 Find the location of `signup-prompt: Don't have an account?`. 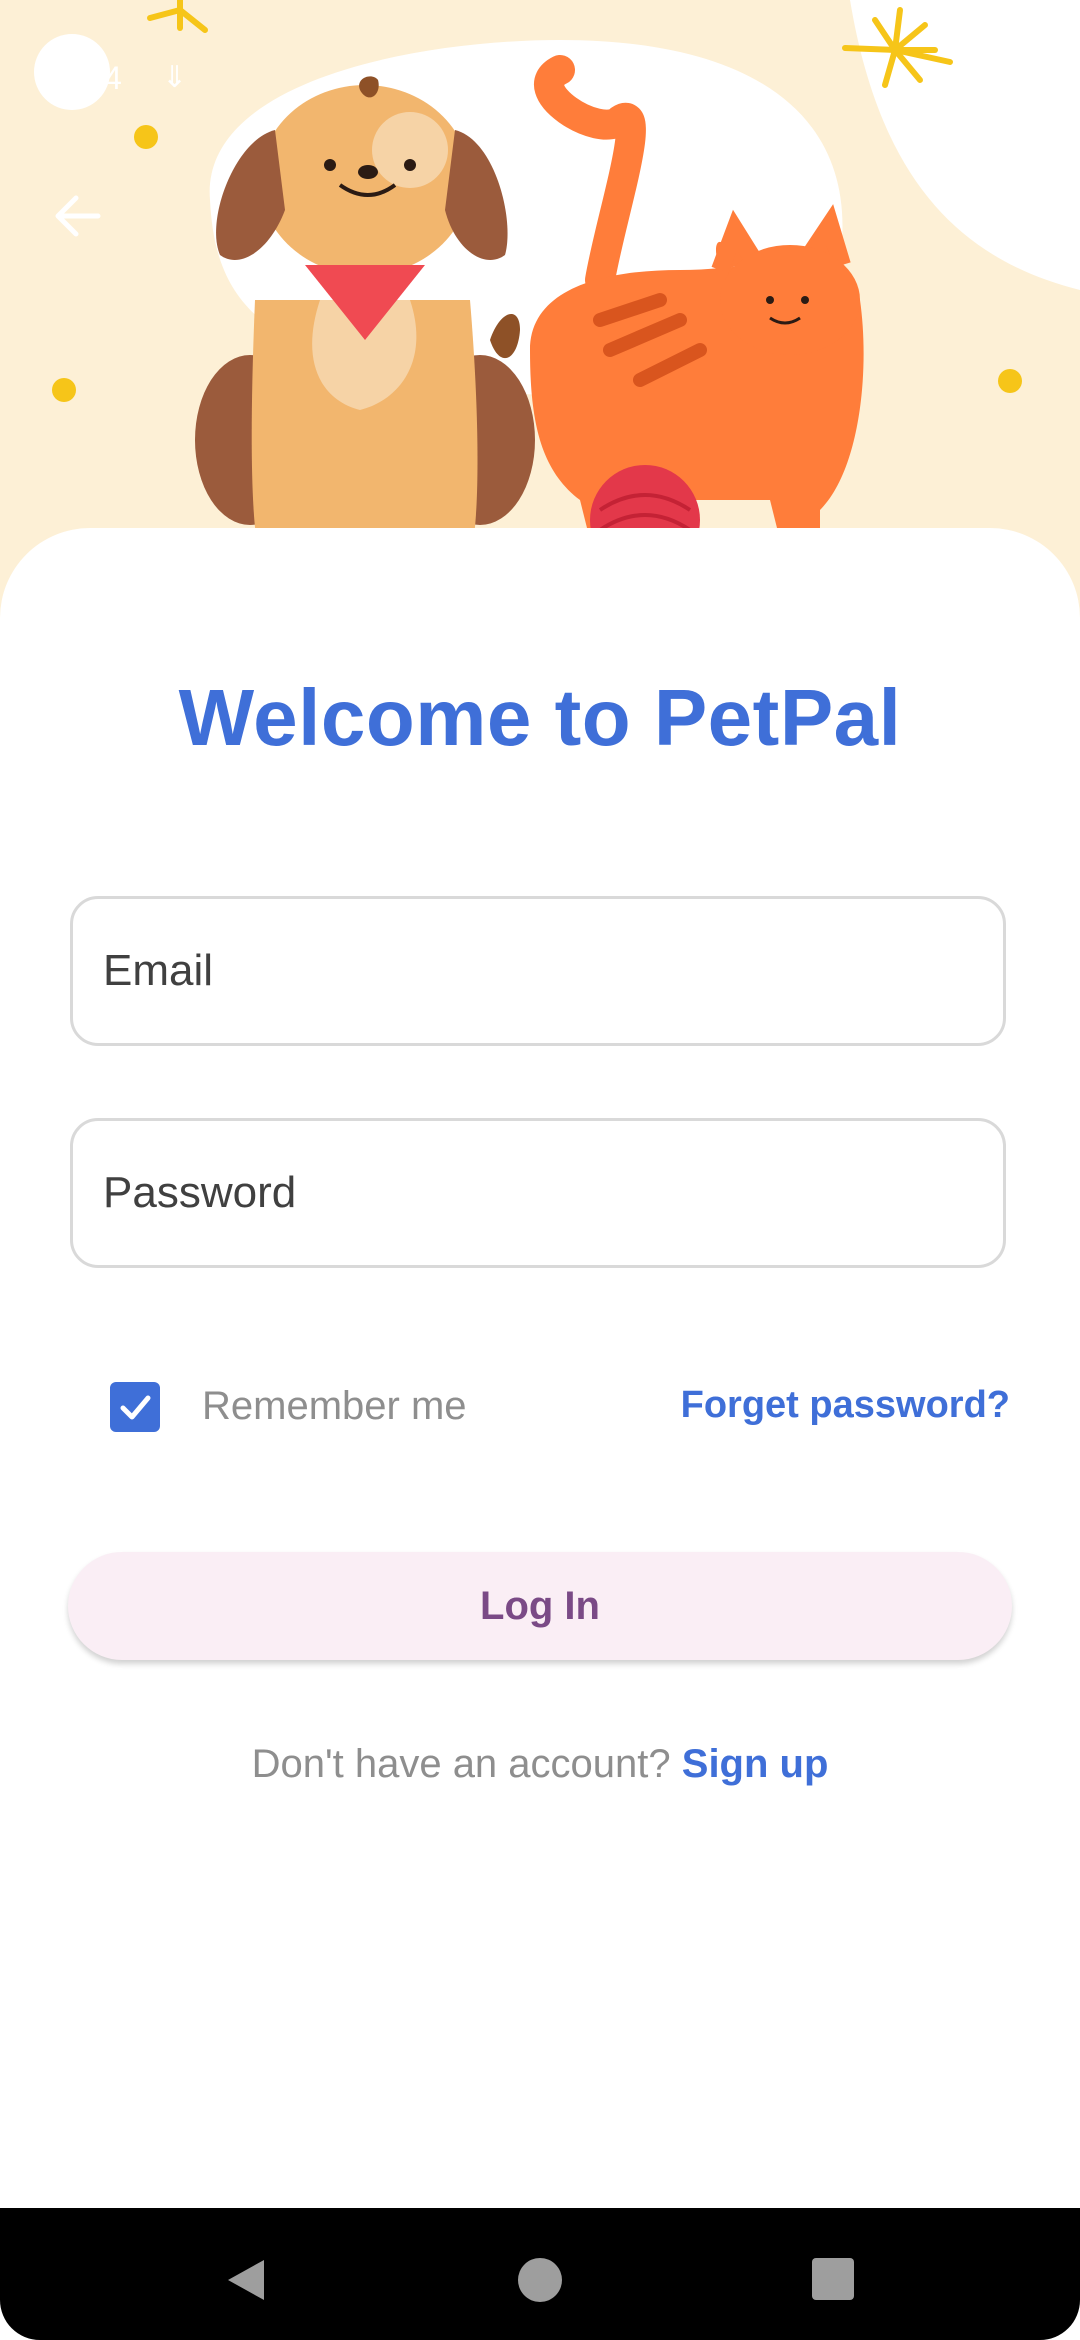

signup-prompt: Don't have an account? is located at coordinates (461, 1764).